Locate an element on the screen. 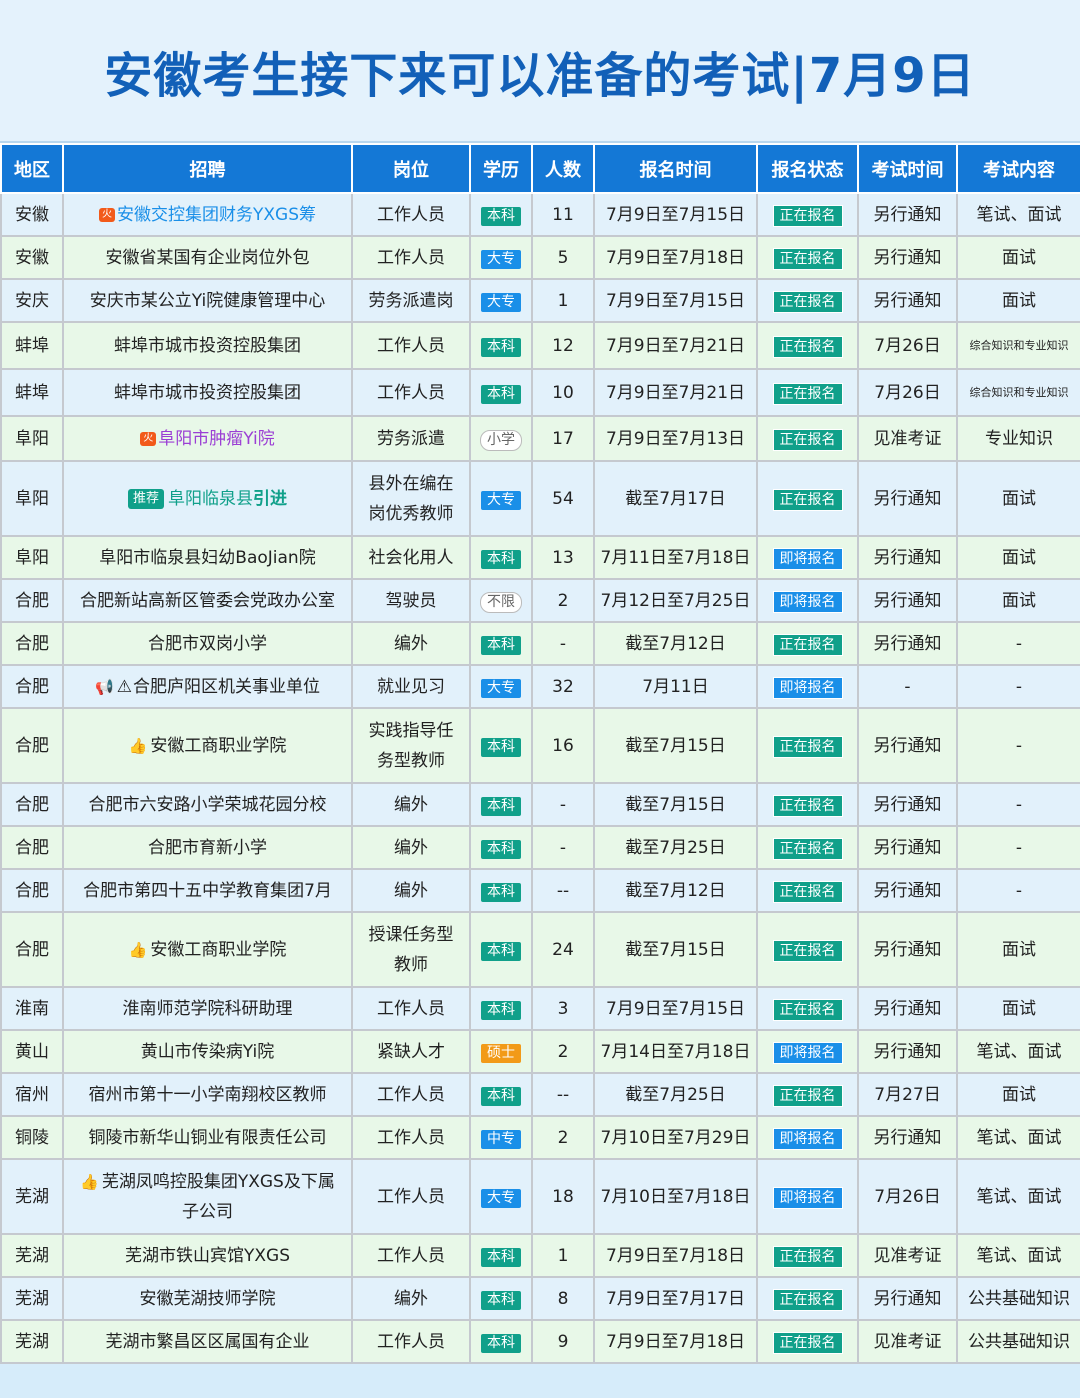 The height and width of the screenshot is (1398, 1080). cell-registration-time: 7月9日至7月17日 is located at coordinates (675, 1298).